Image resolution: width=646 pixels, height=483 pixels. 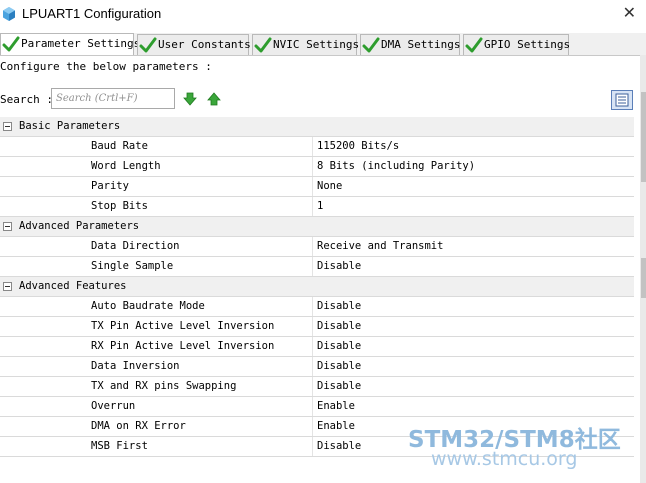 What do you see at coordinates (317, 127) in the screenshot?
I see `group-row-basic-parameters: Basic Parameters` at bounding box center [317, 127].